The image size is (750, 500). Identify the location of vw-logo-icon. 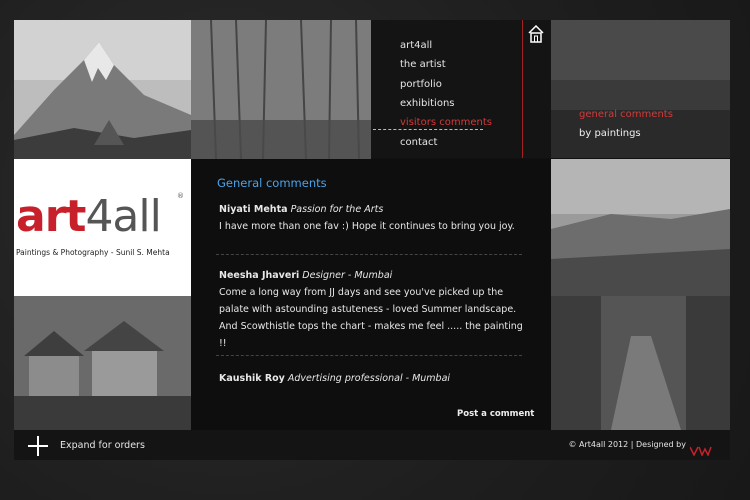
(700, 449).